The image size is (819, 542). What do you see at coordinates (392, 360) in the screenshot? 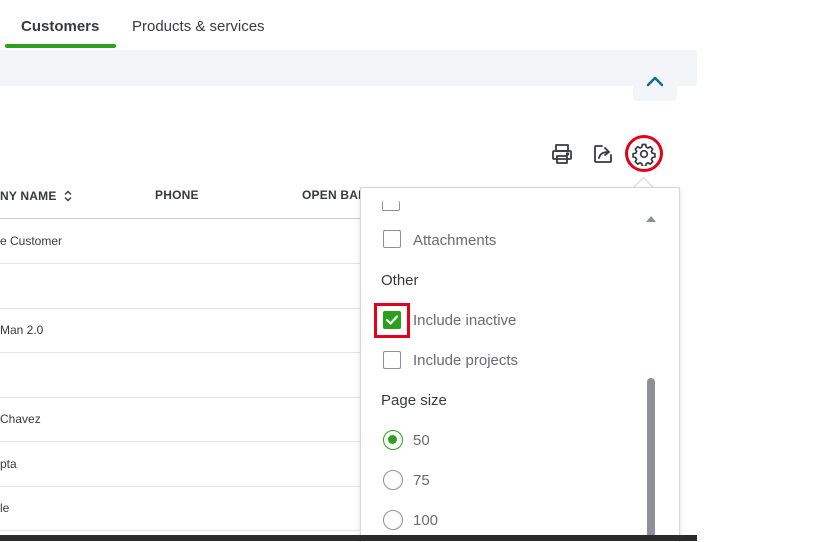
I see `include-projects-checkbox` at bounding box center [392, 360].